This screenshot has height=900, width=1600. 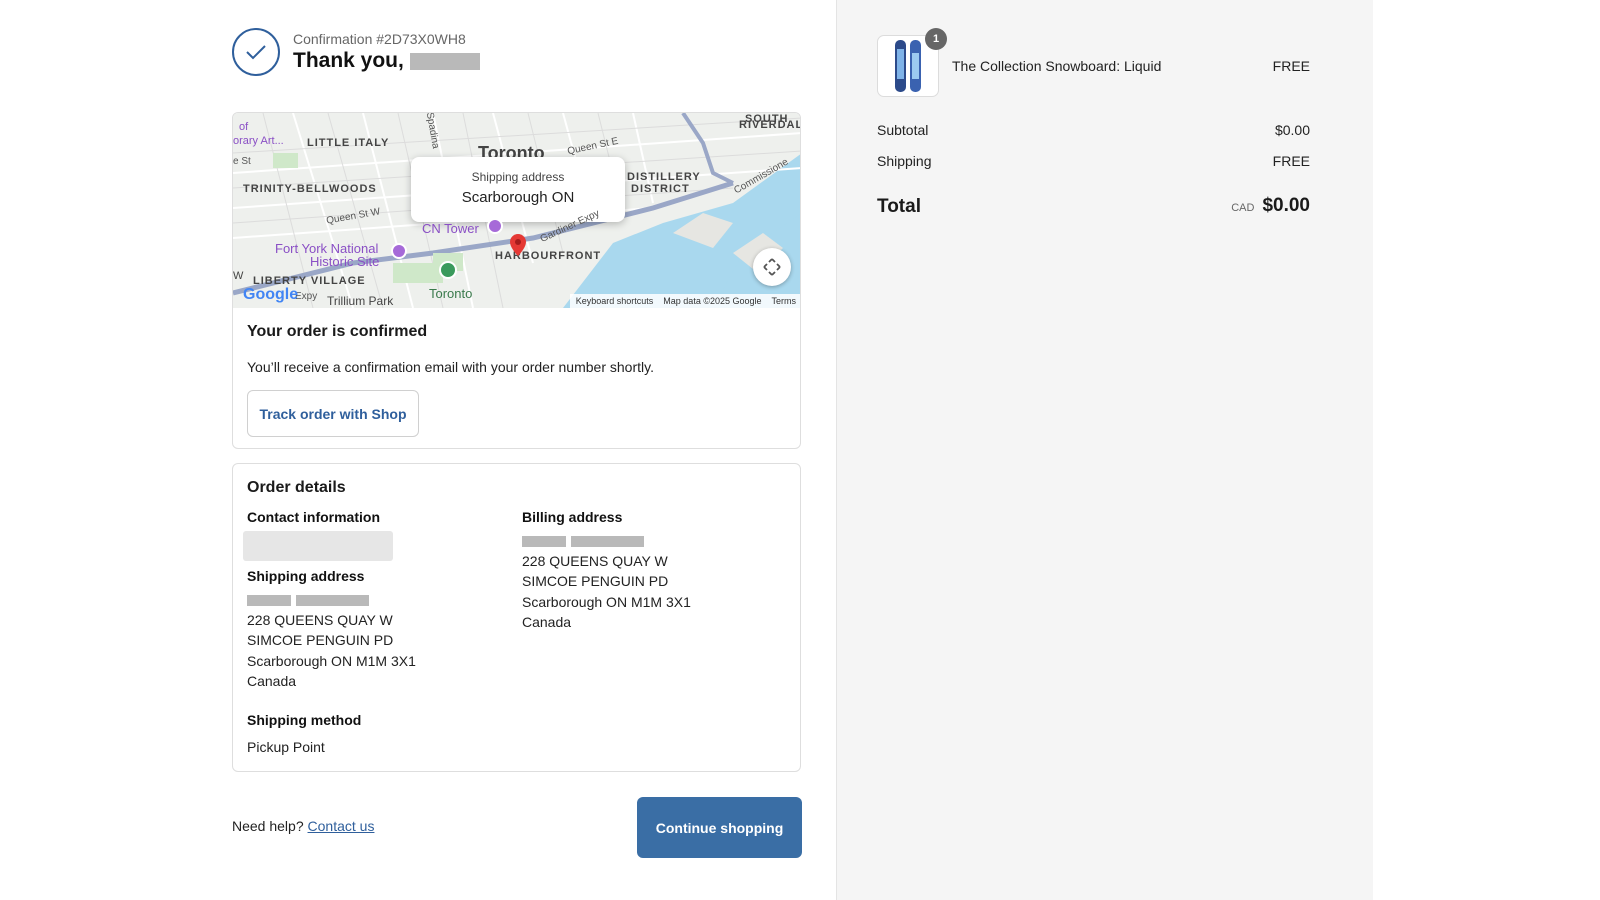 I want to click on billing-line-3: Scarborough ON M1M 3X1, so click(x=606, y=601).